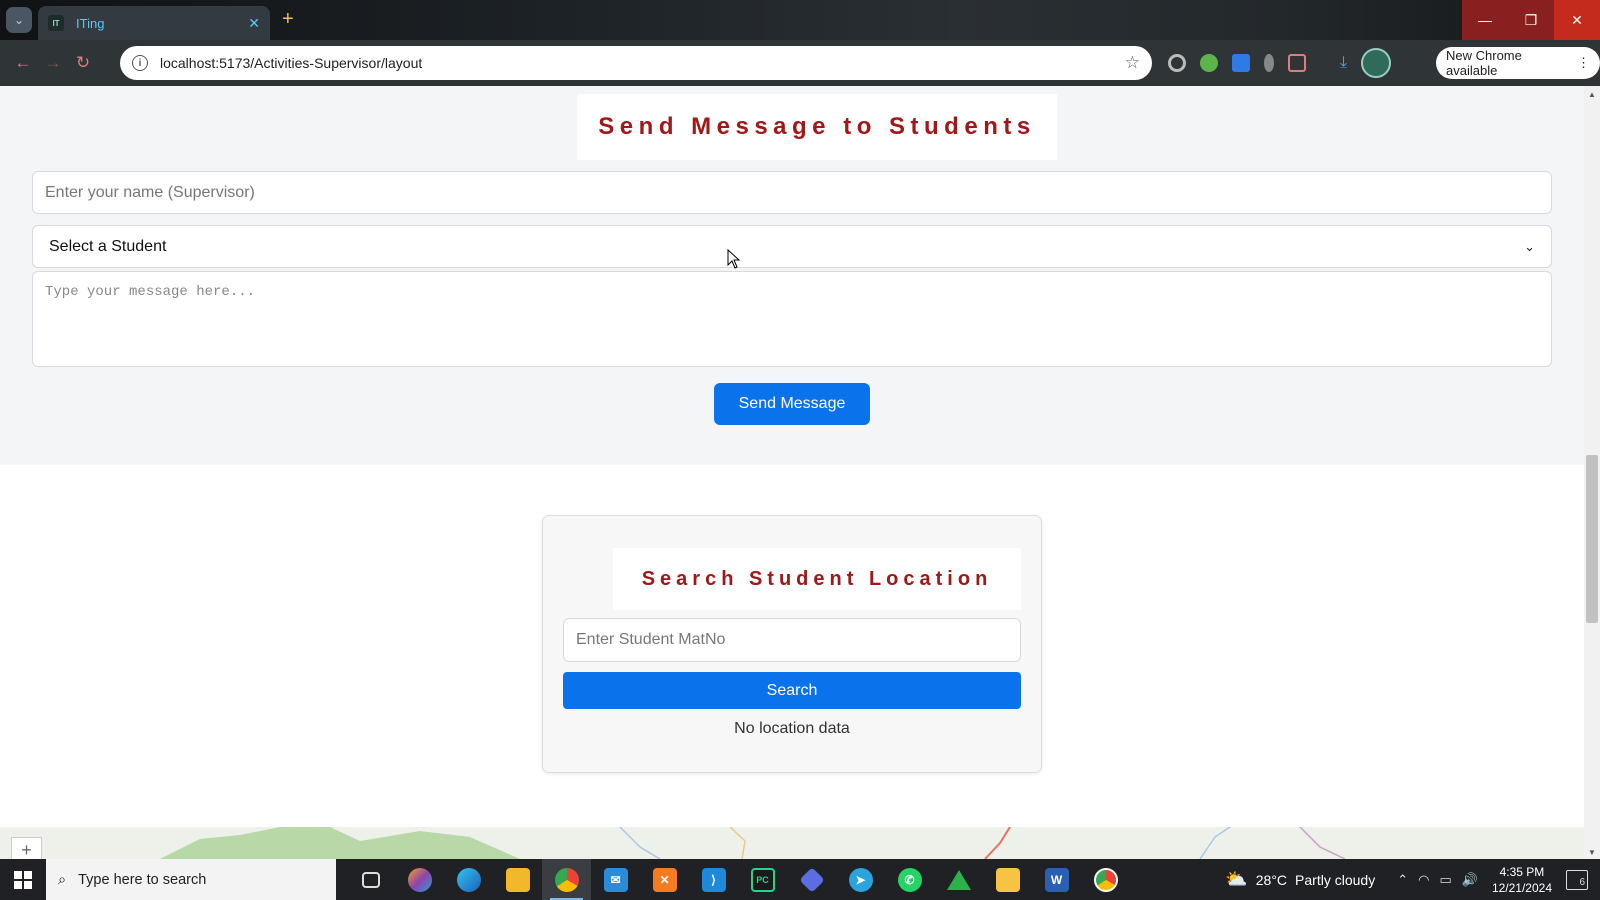 The width and height of the screenshot is (1600, 900). What do you see at coordinates (62, 879) in the screenshot?
I see `search-icon: ⌕` at bounding box center [62, 879].